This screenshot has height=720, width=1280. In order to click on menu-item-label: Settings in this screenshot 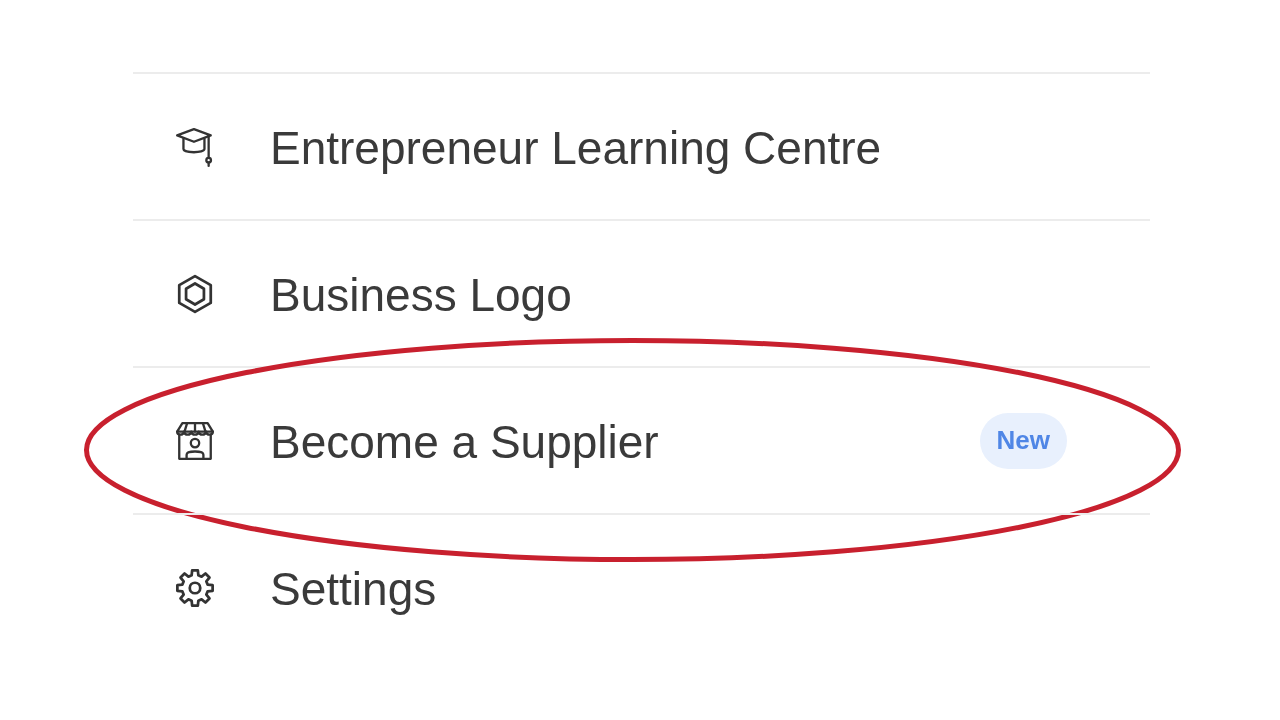, I will do `click(353, 589)`.